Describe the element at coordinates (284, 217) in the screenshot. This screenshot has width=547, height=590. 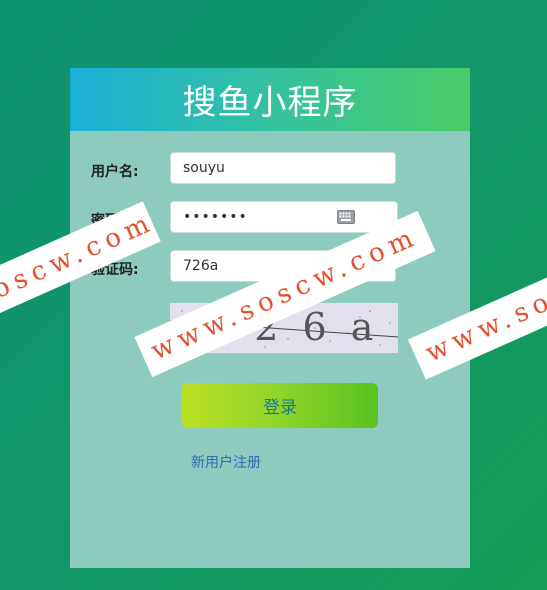
I see `password-input: •••••••` at that location.